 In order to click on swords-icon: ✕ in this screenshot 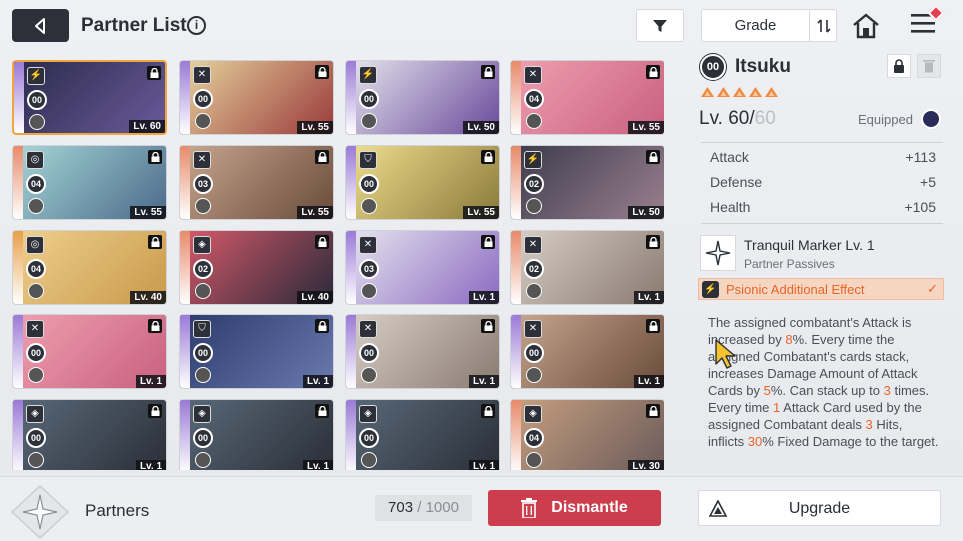, I will do `click(202, 75)`.